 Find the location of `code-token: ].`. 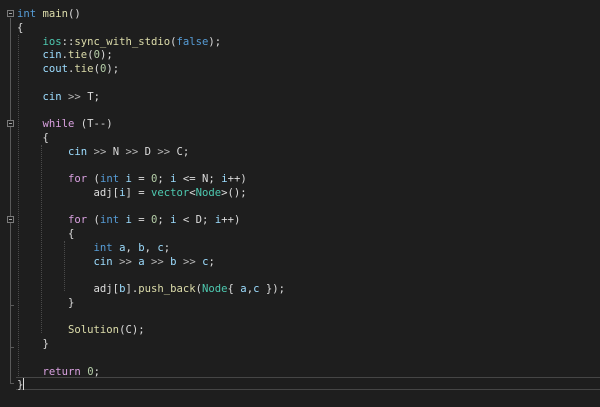

code-token: ]. is located at coordinates (132, 289).